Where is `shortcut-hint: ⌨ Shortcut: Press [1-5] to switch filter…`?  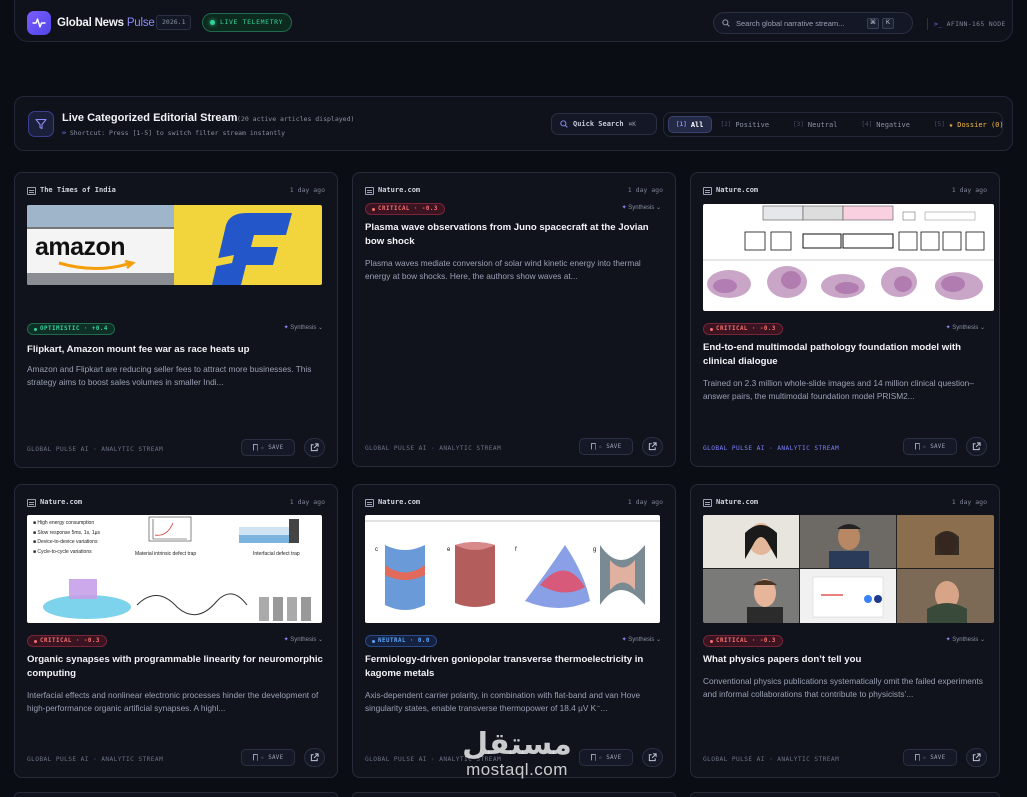 shortcut-hint: ⌨ Shortcut: Press [1-5] to switch filter… is located at coordinates (174, 133).